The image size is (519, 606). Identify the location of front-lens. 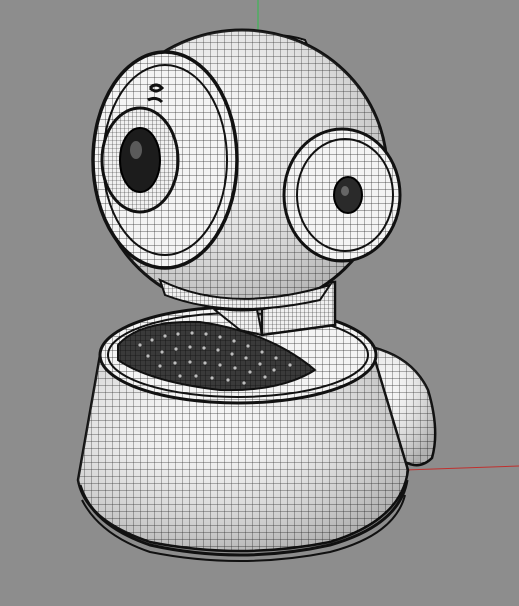
(165, 160).